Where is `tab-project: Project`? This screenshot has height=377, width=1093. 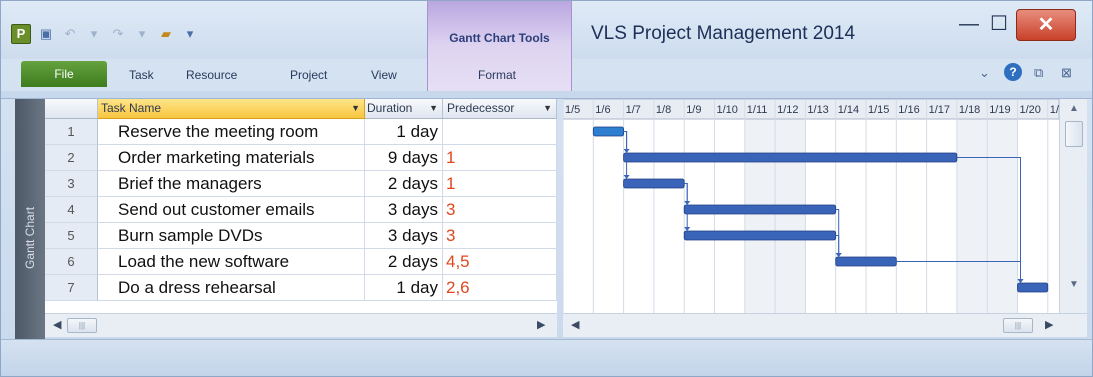 tab-project: Project is located at coordinates (308, 75).